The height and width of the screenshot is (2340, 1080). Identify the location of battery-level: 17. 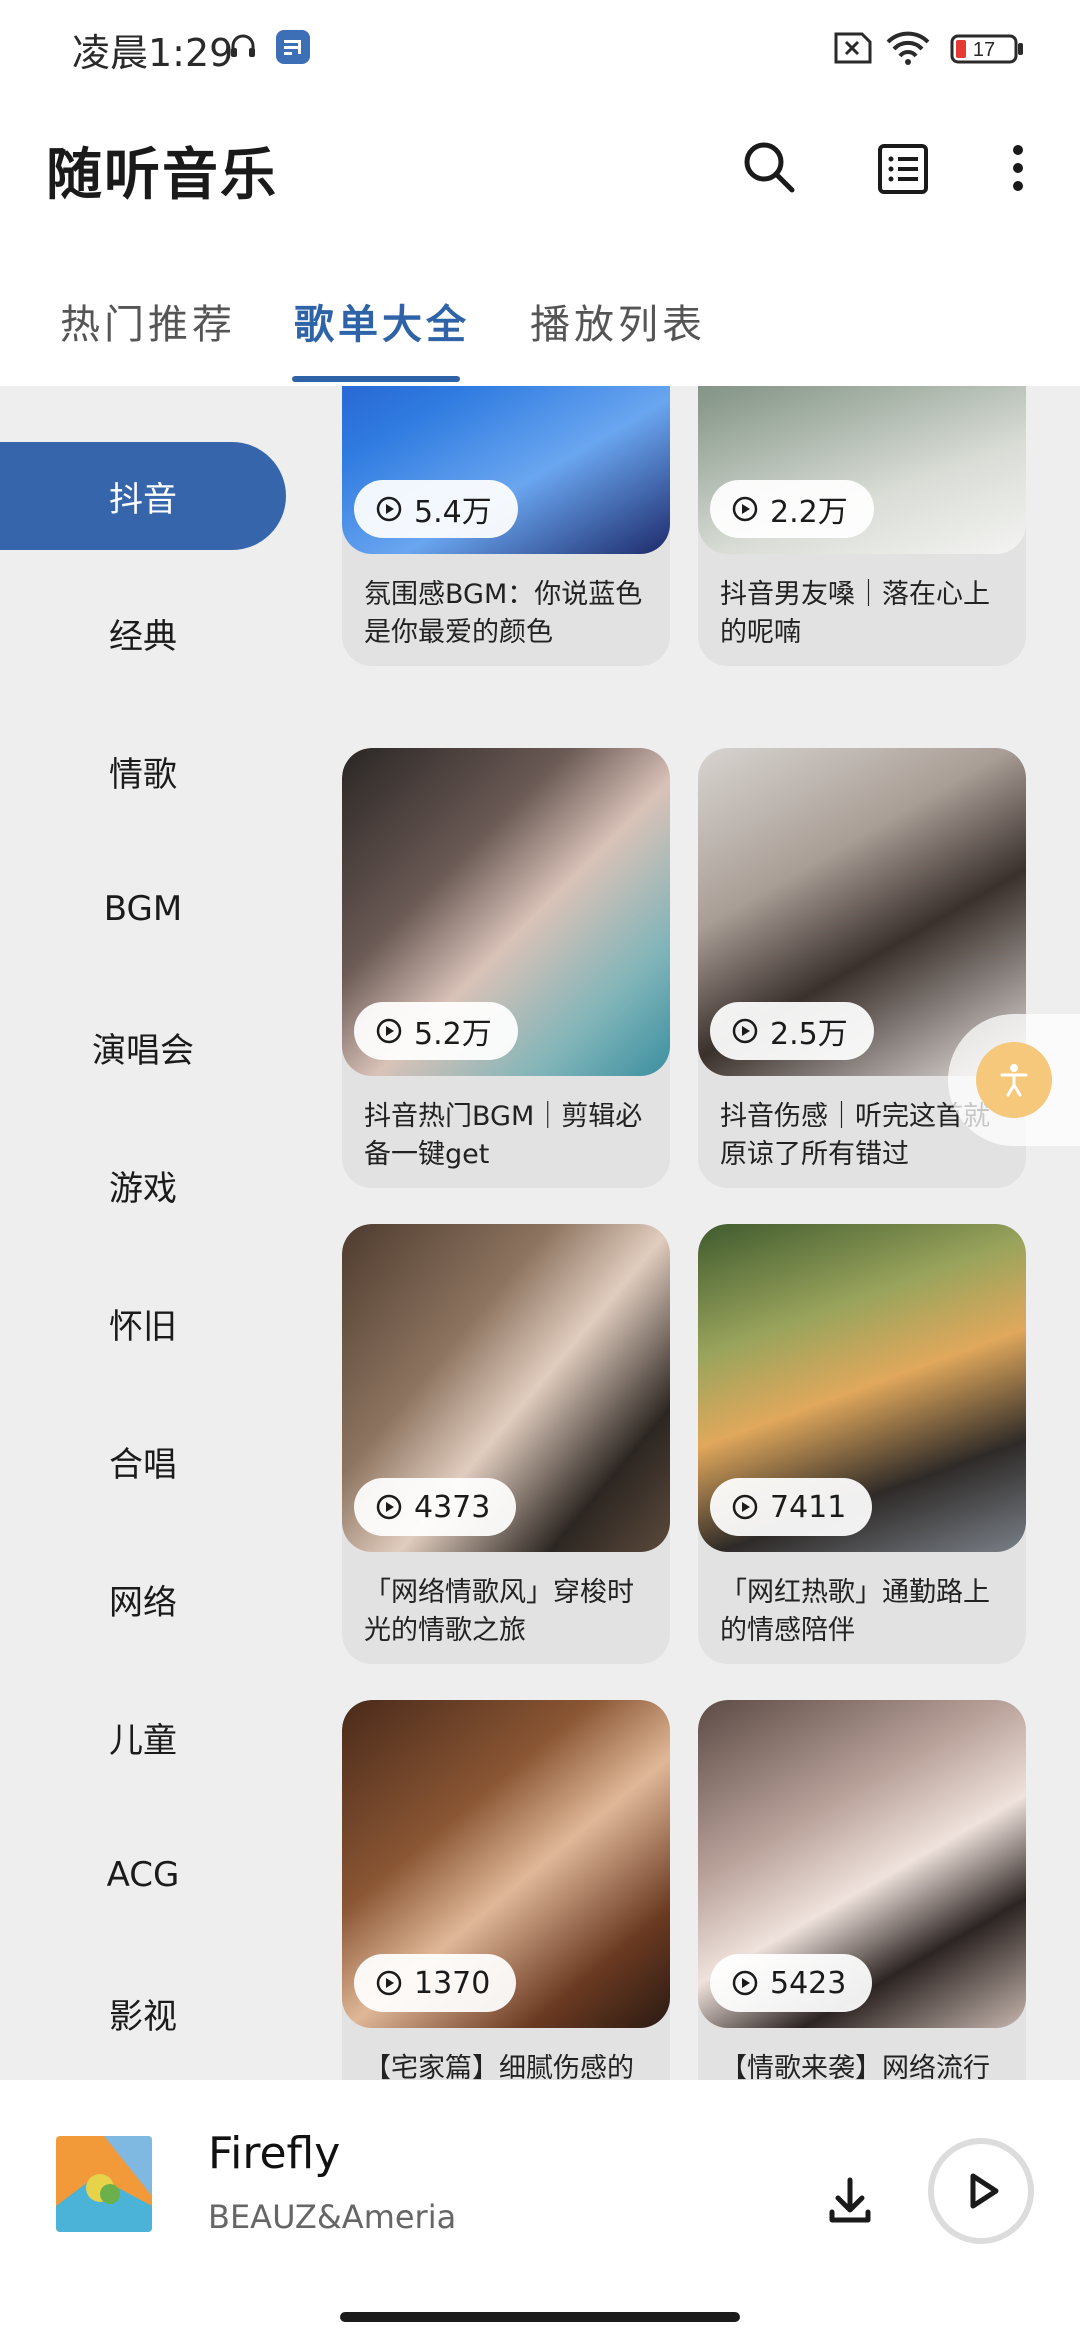
(984, 50).